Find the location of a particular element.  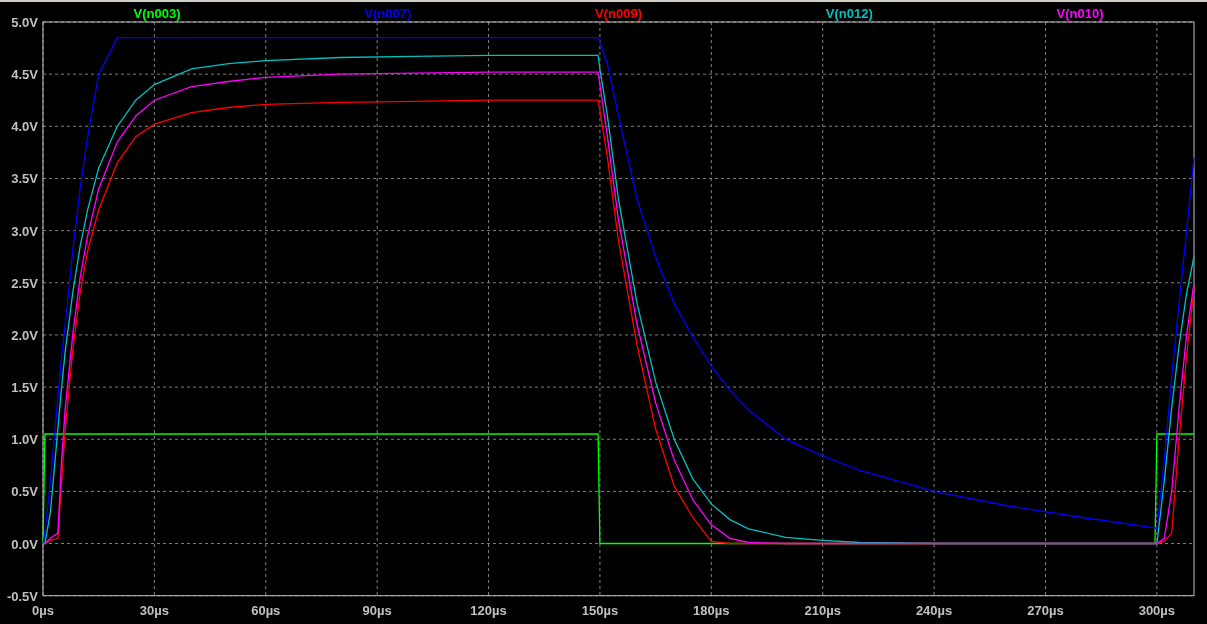

x-tick-label: 300µs is located at coordinates (1157, 610).